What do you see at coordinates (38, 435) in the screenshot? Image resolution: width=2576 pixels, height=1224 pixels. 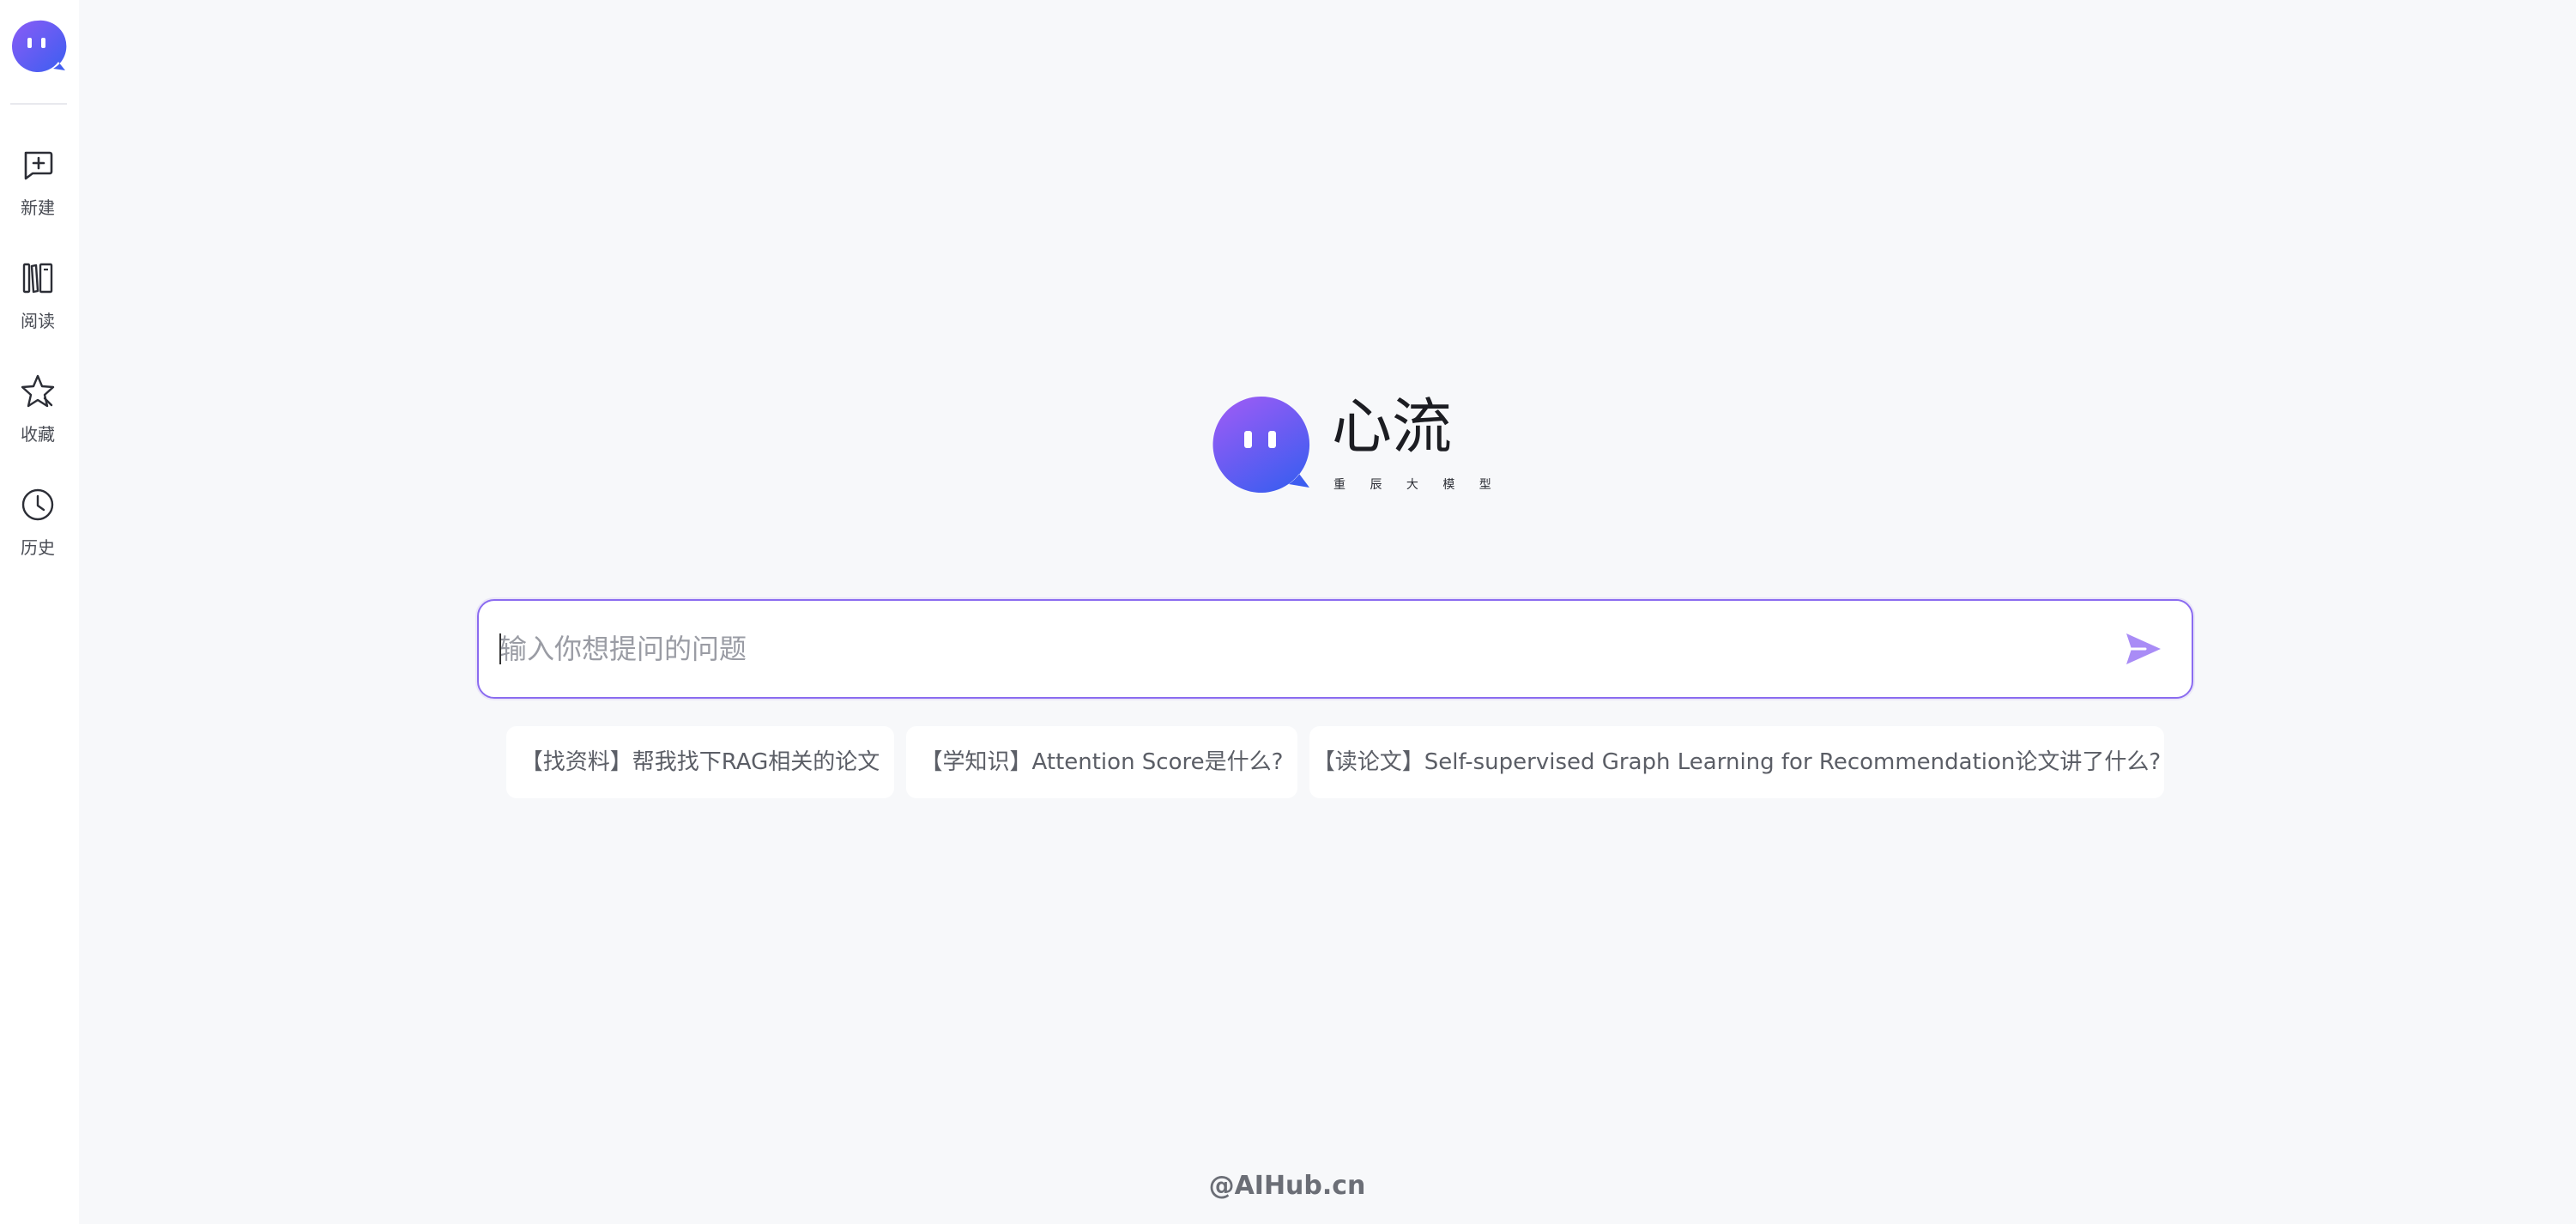 I see `sidebar-item-label: 收藏` at bounding box center [38, 435].